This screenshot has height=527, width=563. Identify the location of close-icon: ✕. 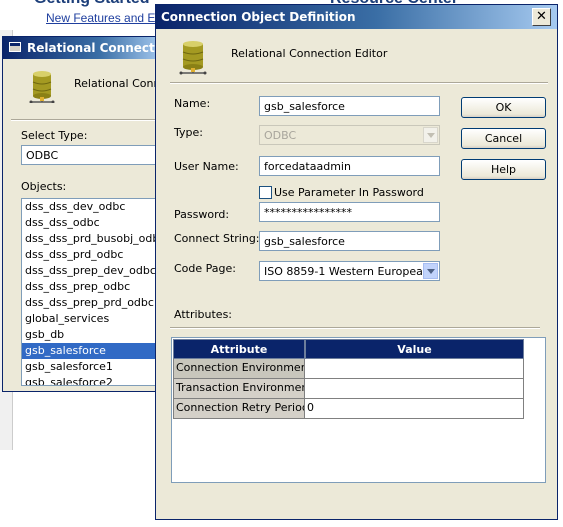
(541, 16).